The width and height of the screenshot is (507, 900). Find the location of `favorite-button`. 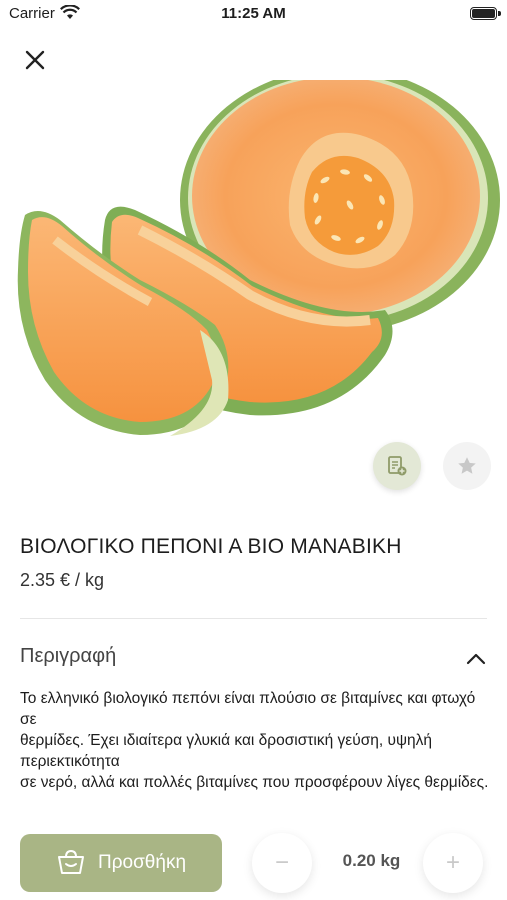

favorite-button is located at coordinates (467, 466).